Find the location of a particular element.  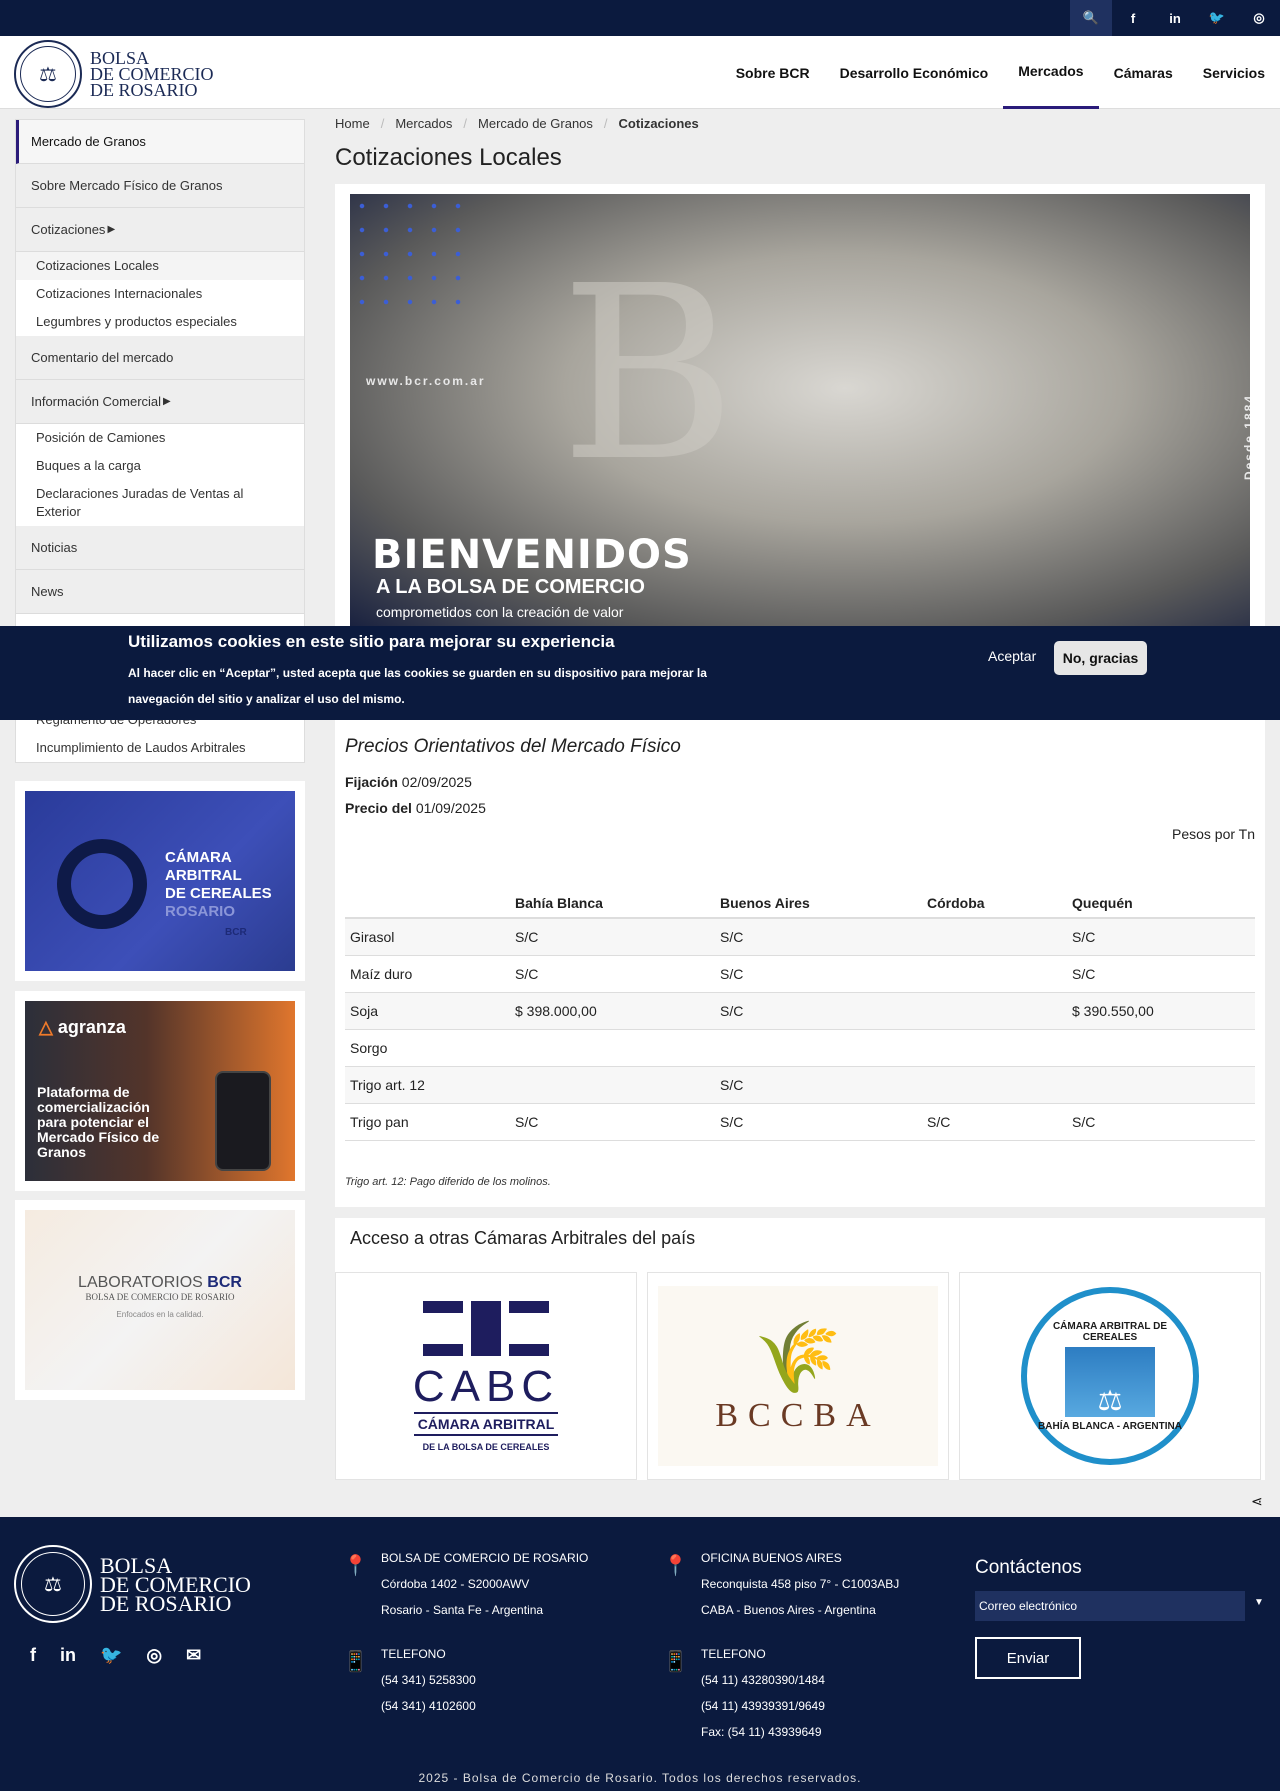

table-row: Sorgo is located at coordinates (800, 1048).